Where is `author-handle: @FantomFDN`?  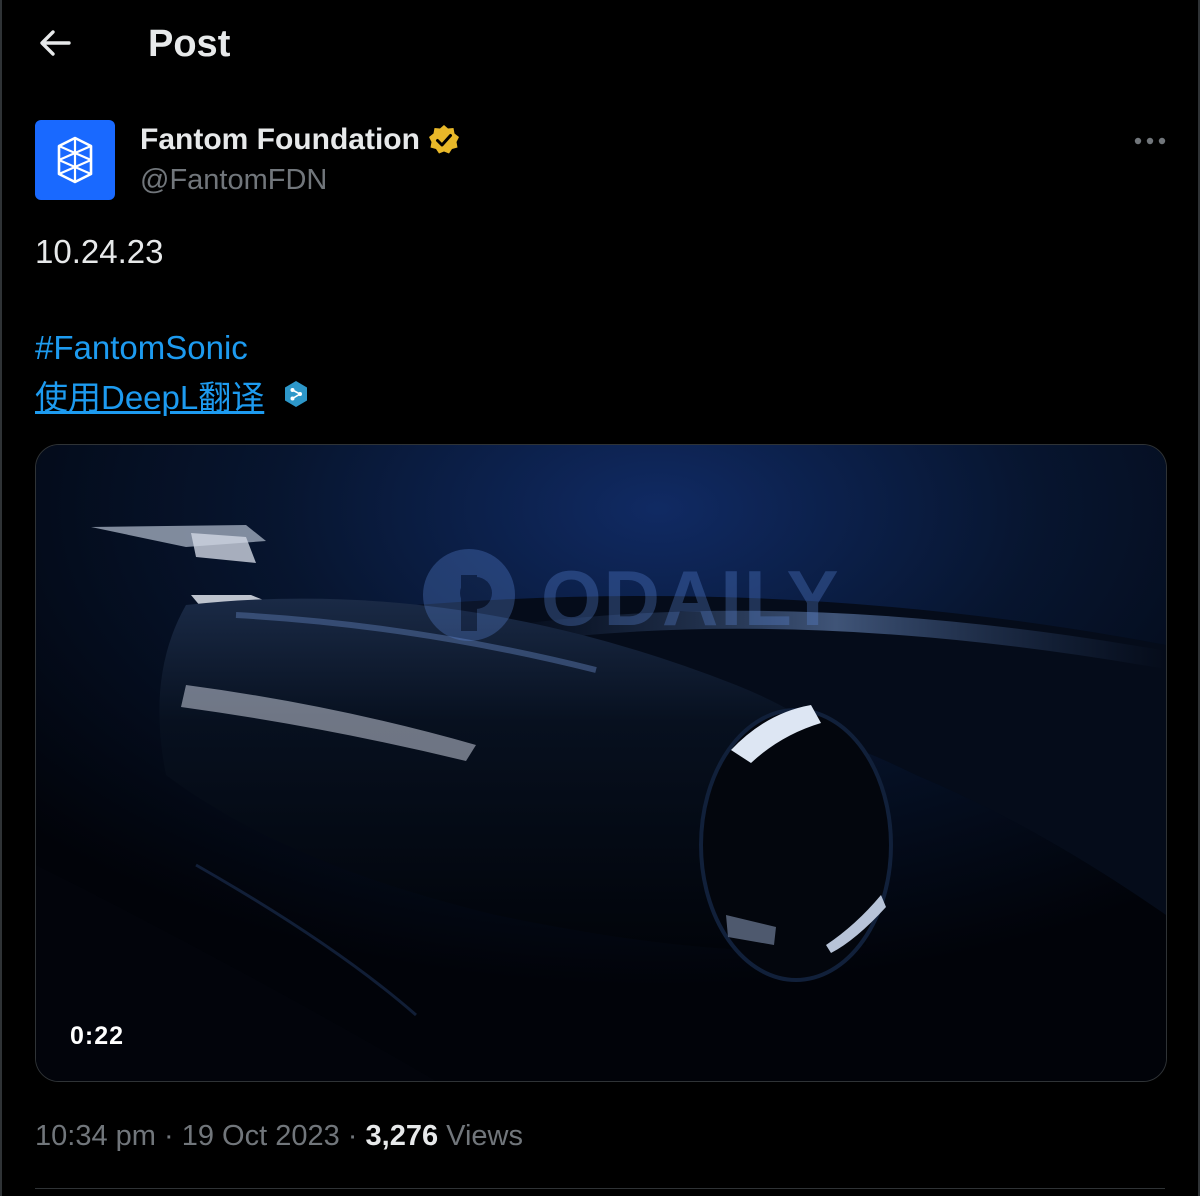 author-handle: @FantomFDN is located at coordinates (233, 180).